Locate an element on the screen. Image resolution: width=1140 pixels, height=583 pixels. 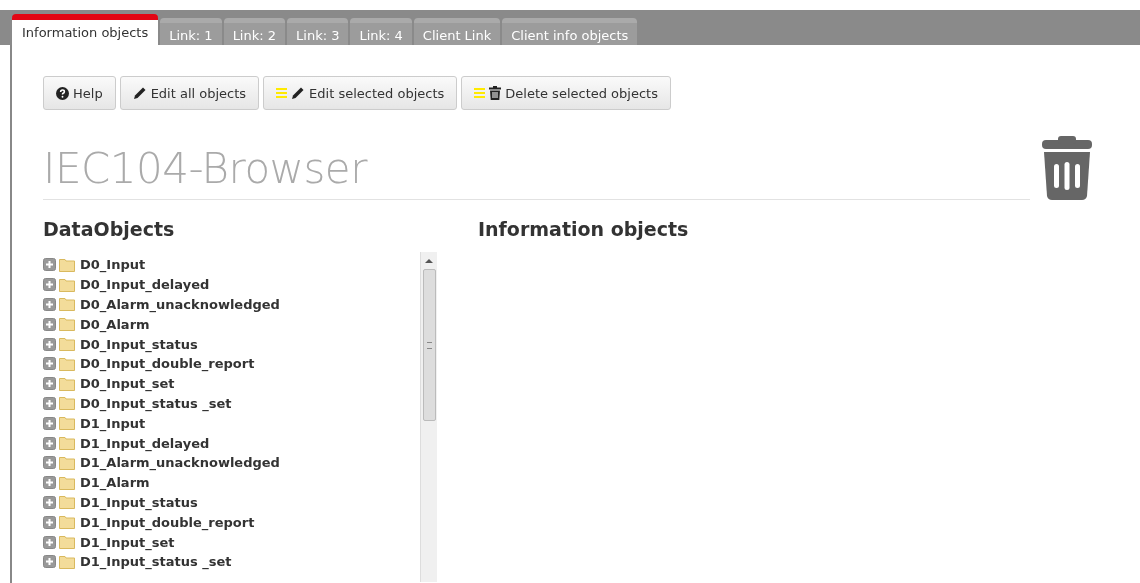
page-title: IEC104-Browser is located at coordinates (536, 172).